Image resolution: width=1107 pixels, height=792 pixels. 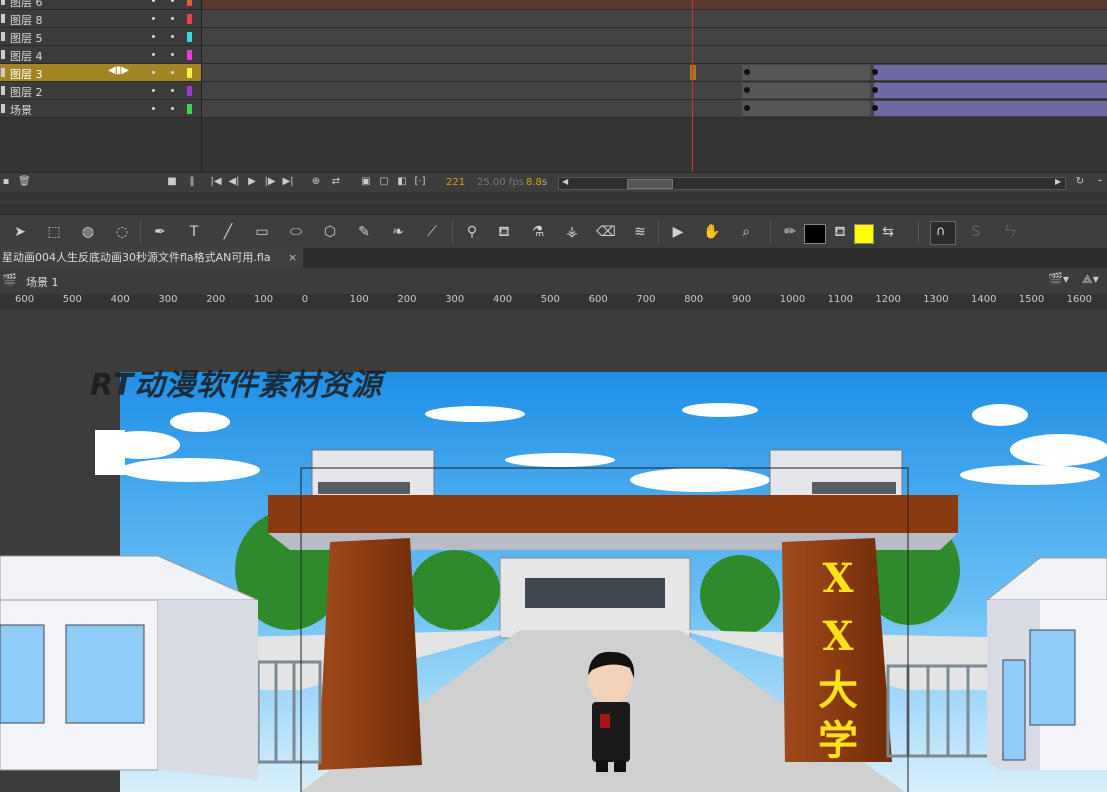 I want to click on onion-skin-icon: ▣, so click(x=366, y=182).